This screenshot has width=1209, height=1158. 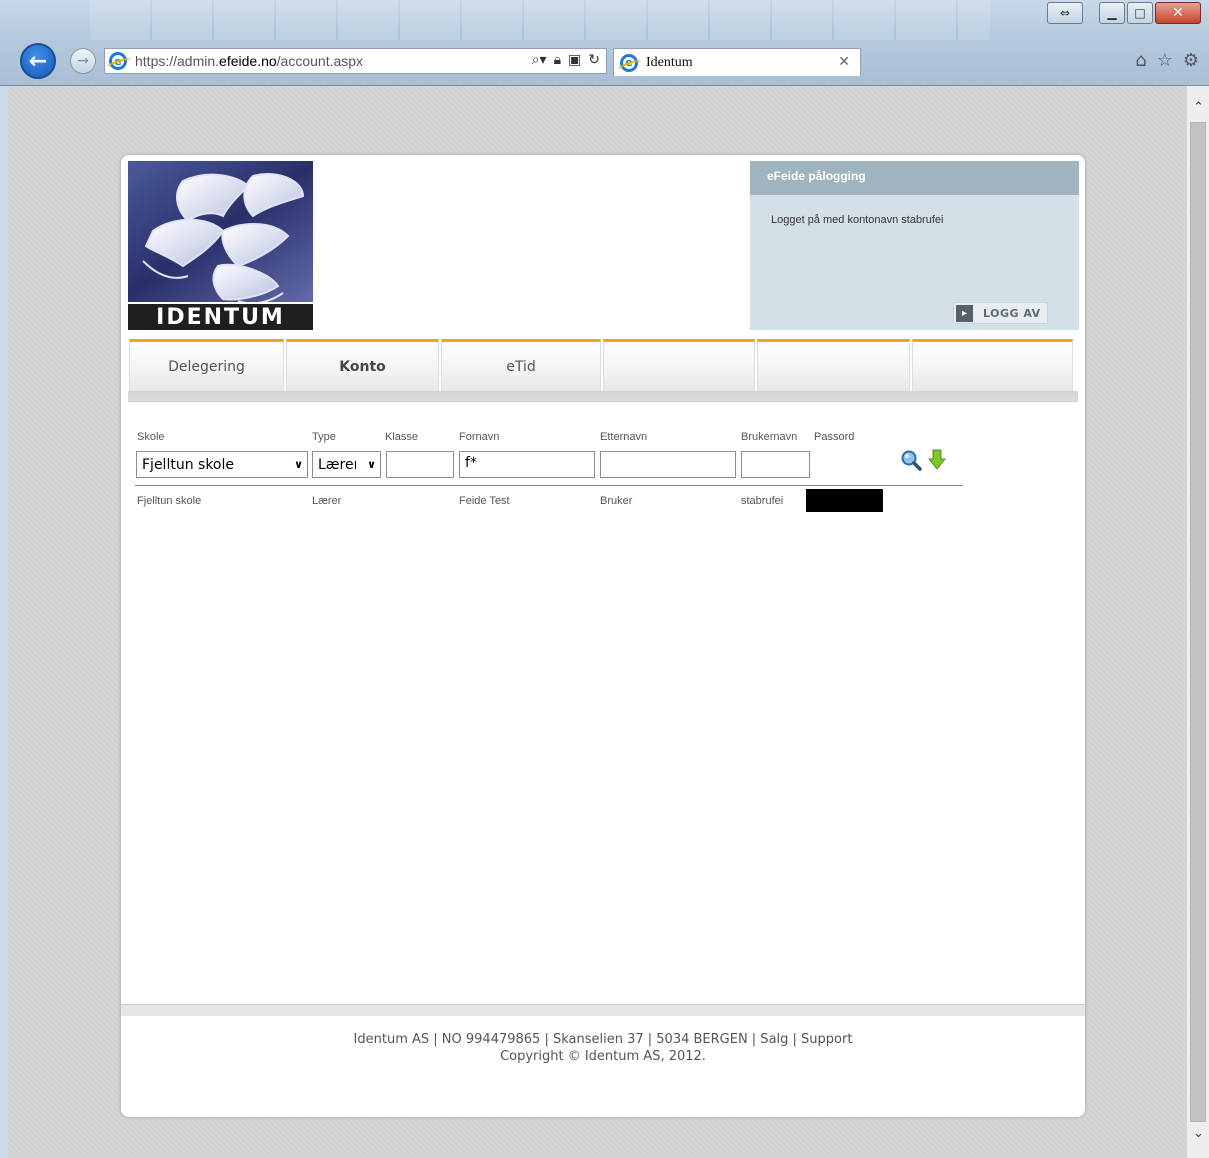 I want to click on window-left-edge, so click(x=4, y=622).